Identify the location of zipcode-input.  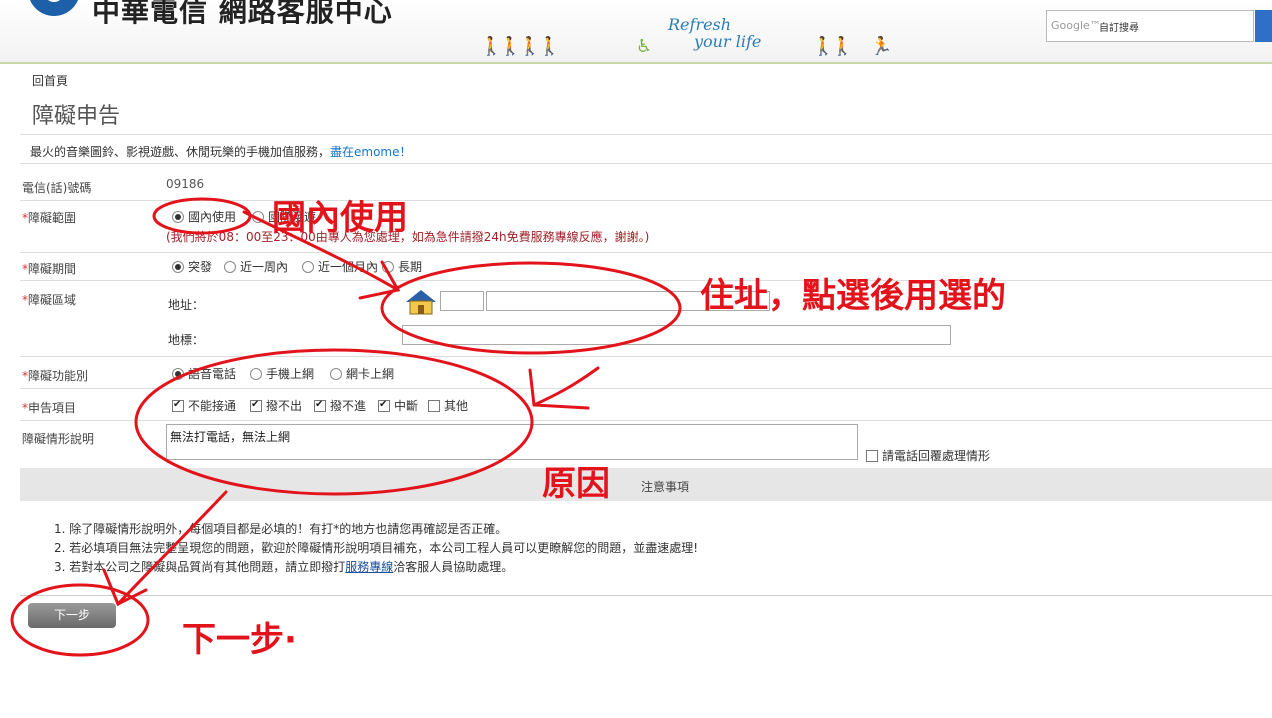
(462, 301).